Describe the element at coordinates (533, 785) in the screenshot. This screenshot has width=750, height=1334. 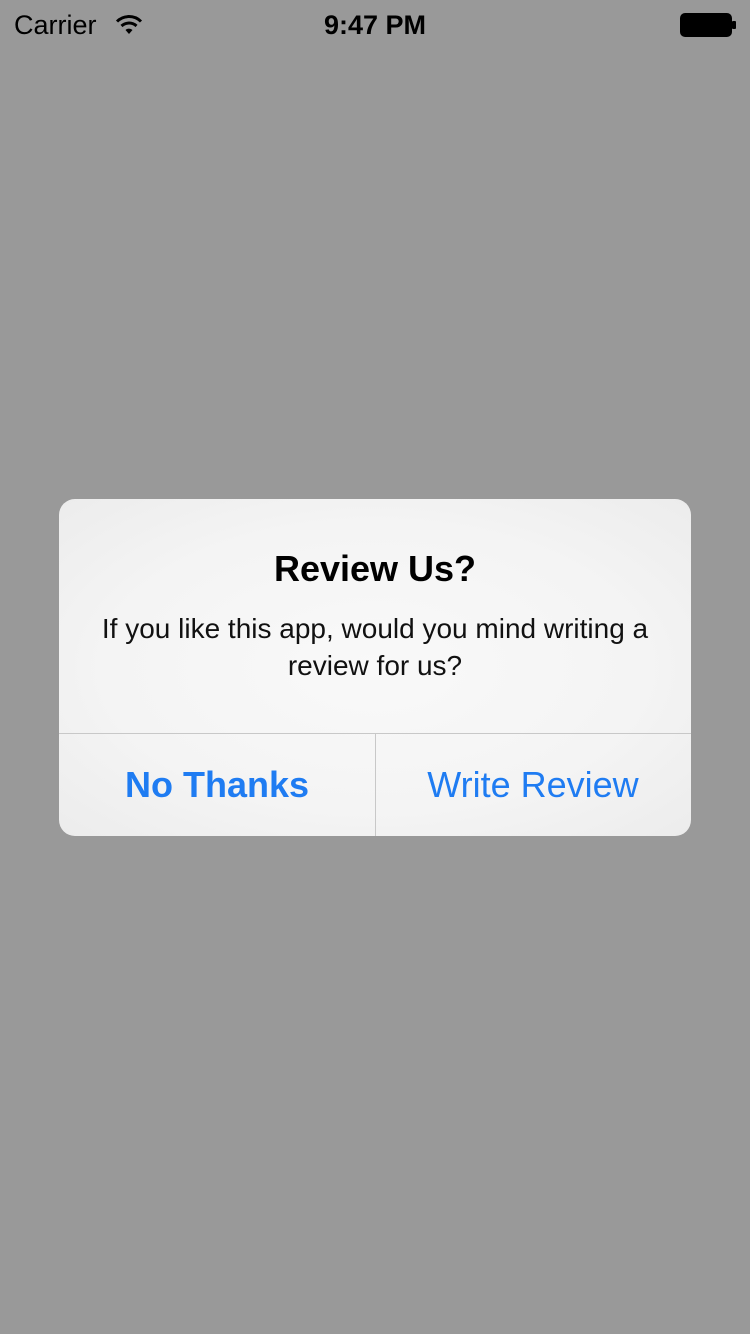
I see `write-review-button: Write Review` at that location.